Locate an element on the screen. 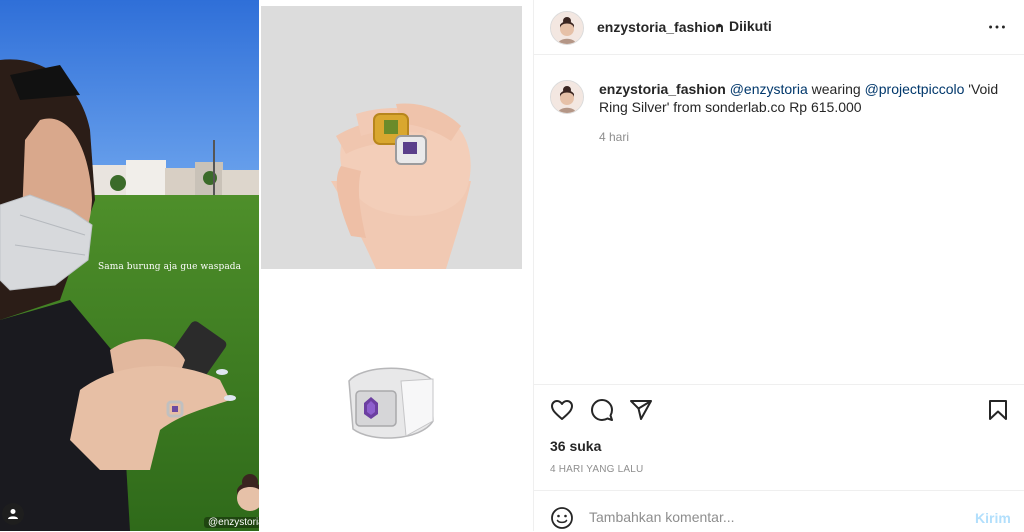 The height and width of the screenshot is (532, 1024). actions-divider is located at coordinates (779, 384).